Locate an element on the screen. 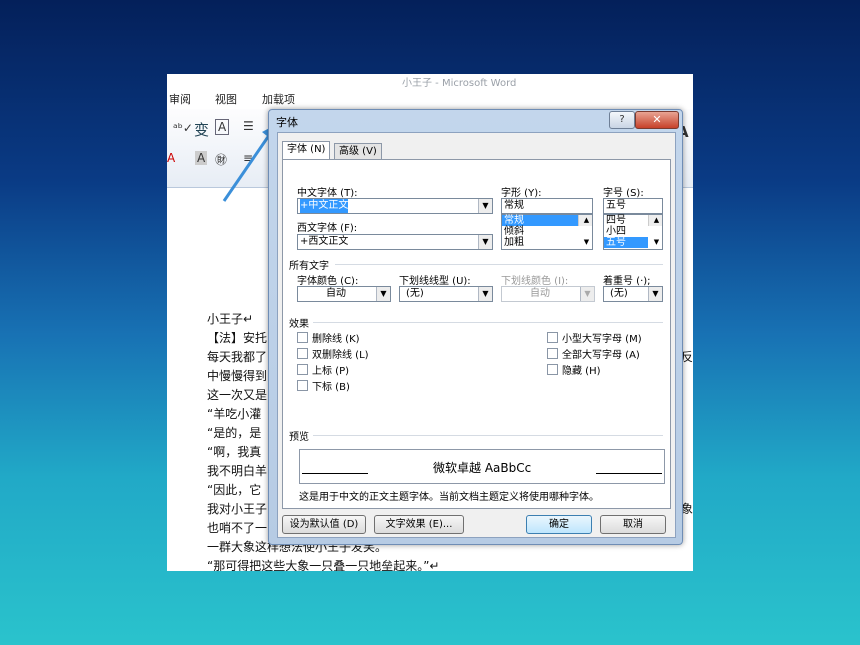  checkbox-label: 隐藏 (H) is located at coordinates (581, 371).